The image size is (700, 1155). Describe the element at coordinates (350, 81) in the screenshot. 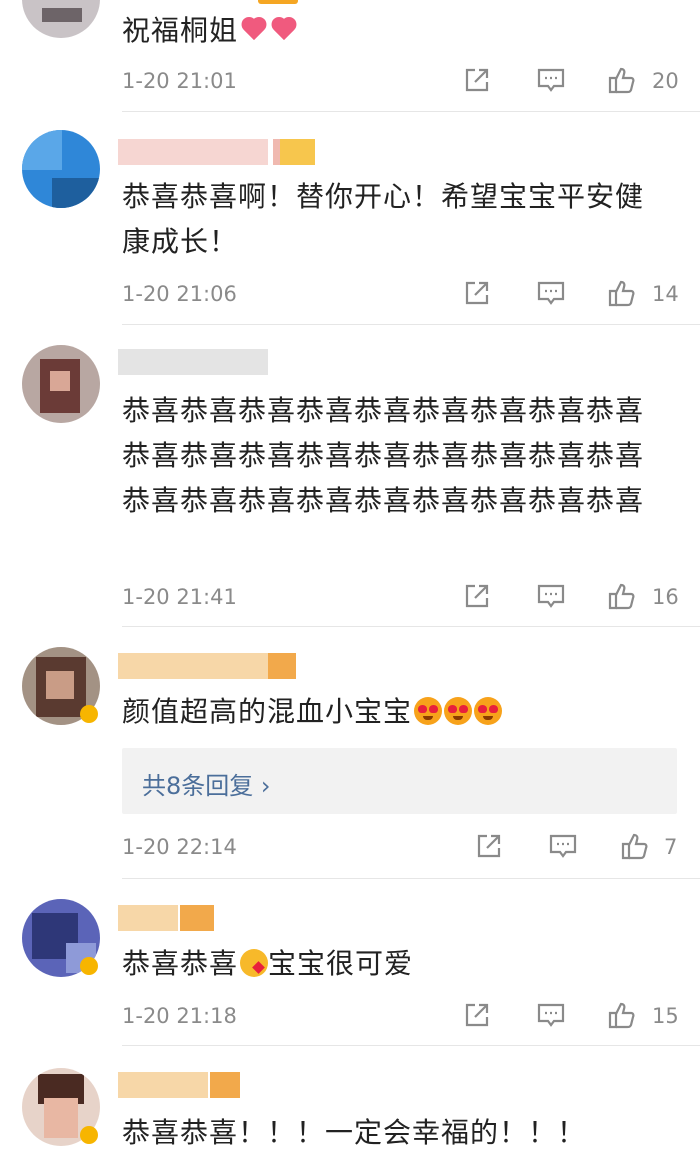

I see `comment-meta: 1-20 21:01 20` at that location.